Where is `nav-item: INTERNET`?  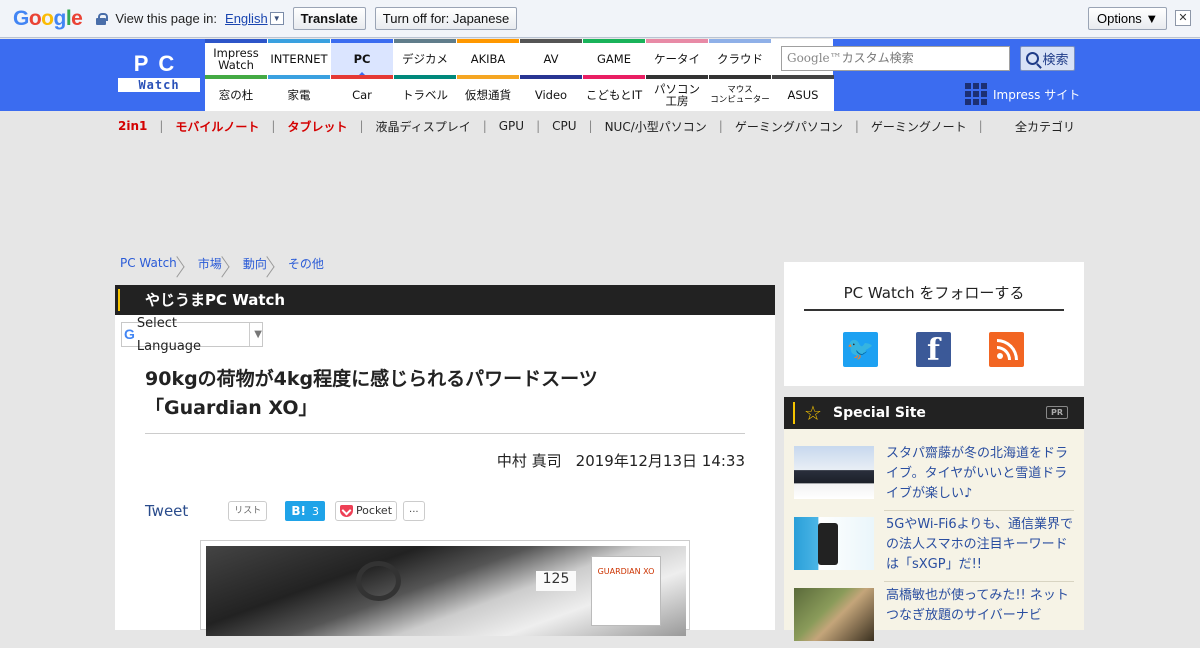 nav-item: INTERNET is located at coordinates (299, 57).